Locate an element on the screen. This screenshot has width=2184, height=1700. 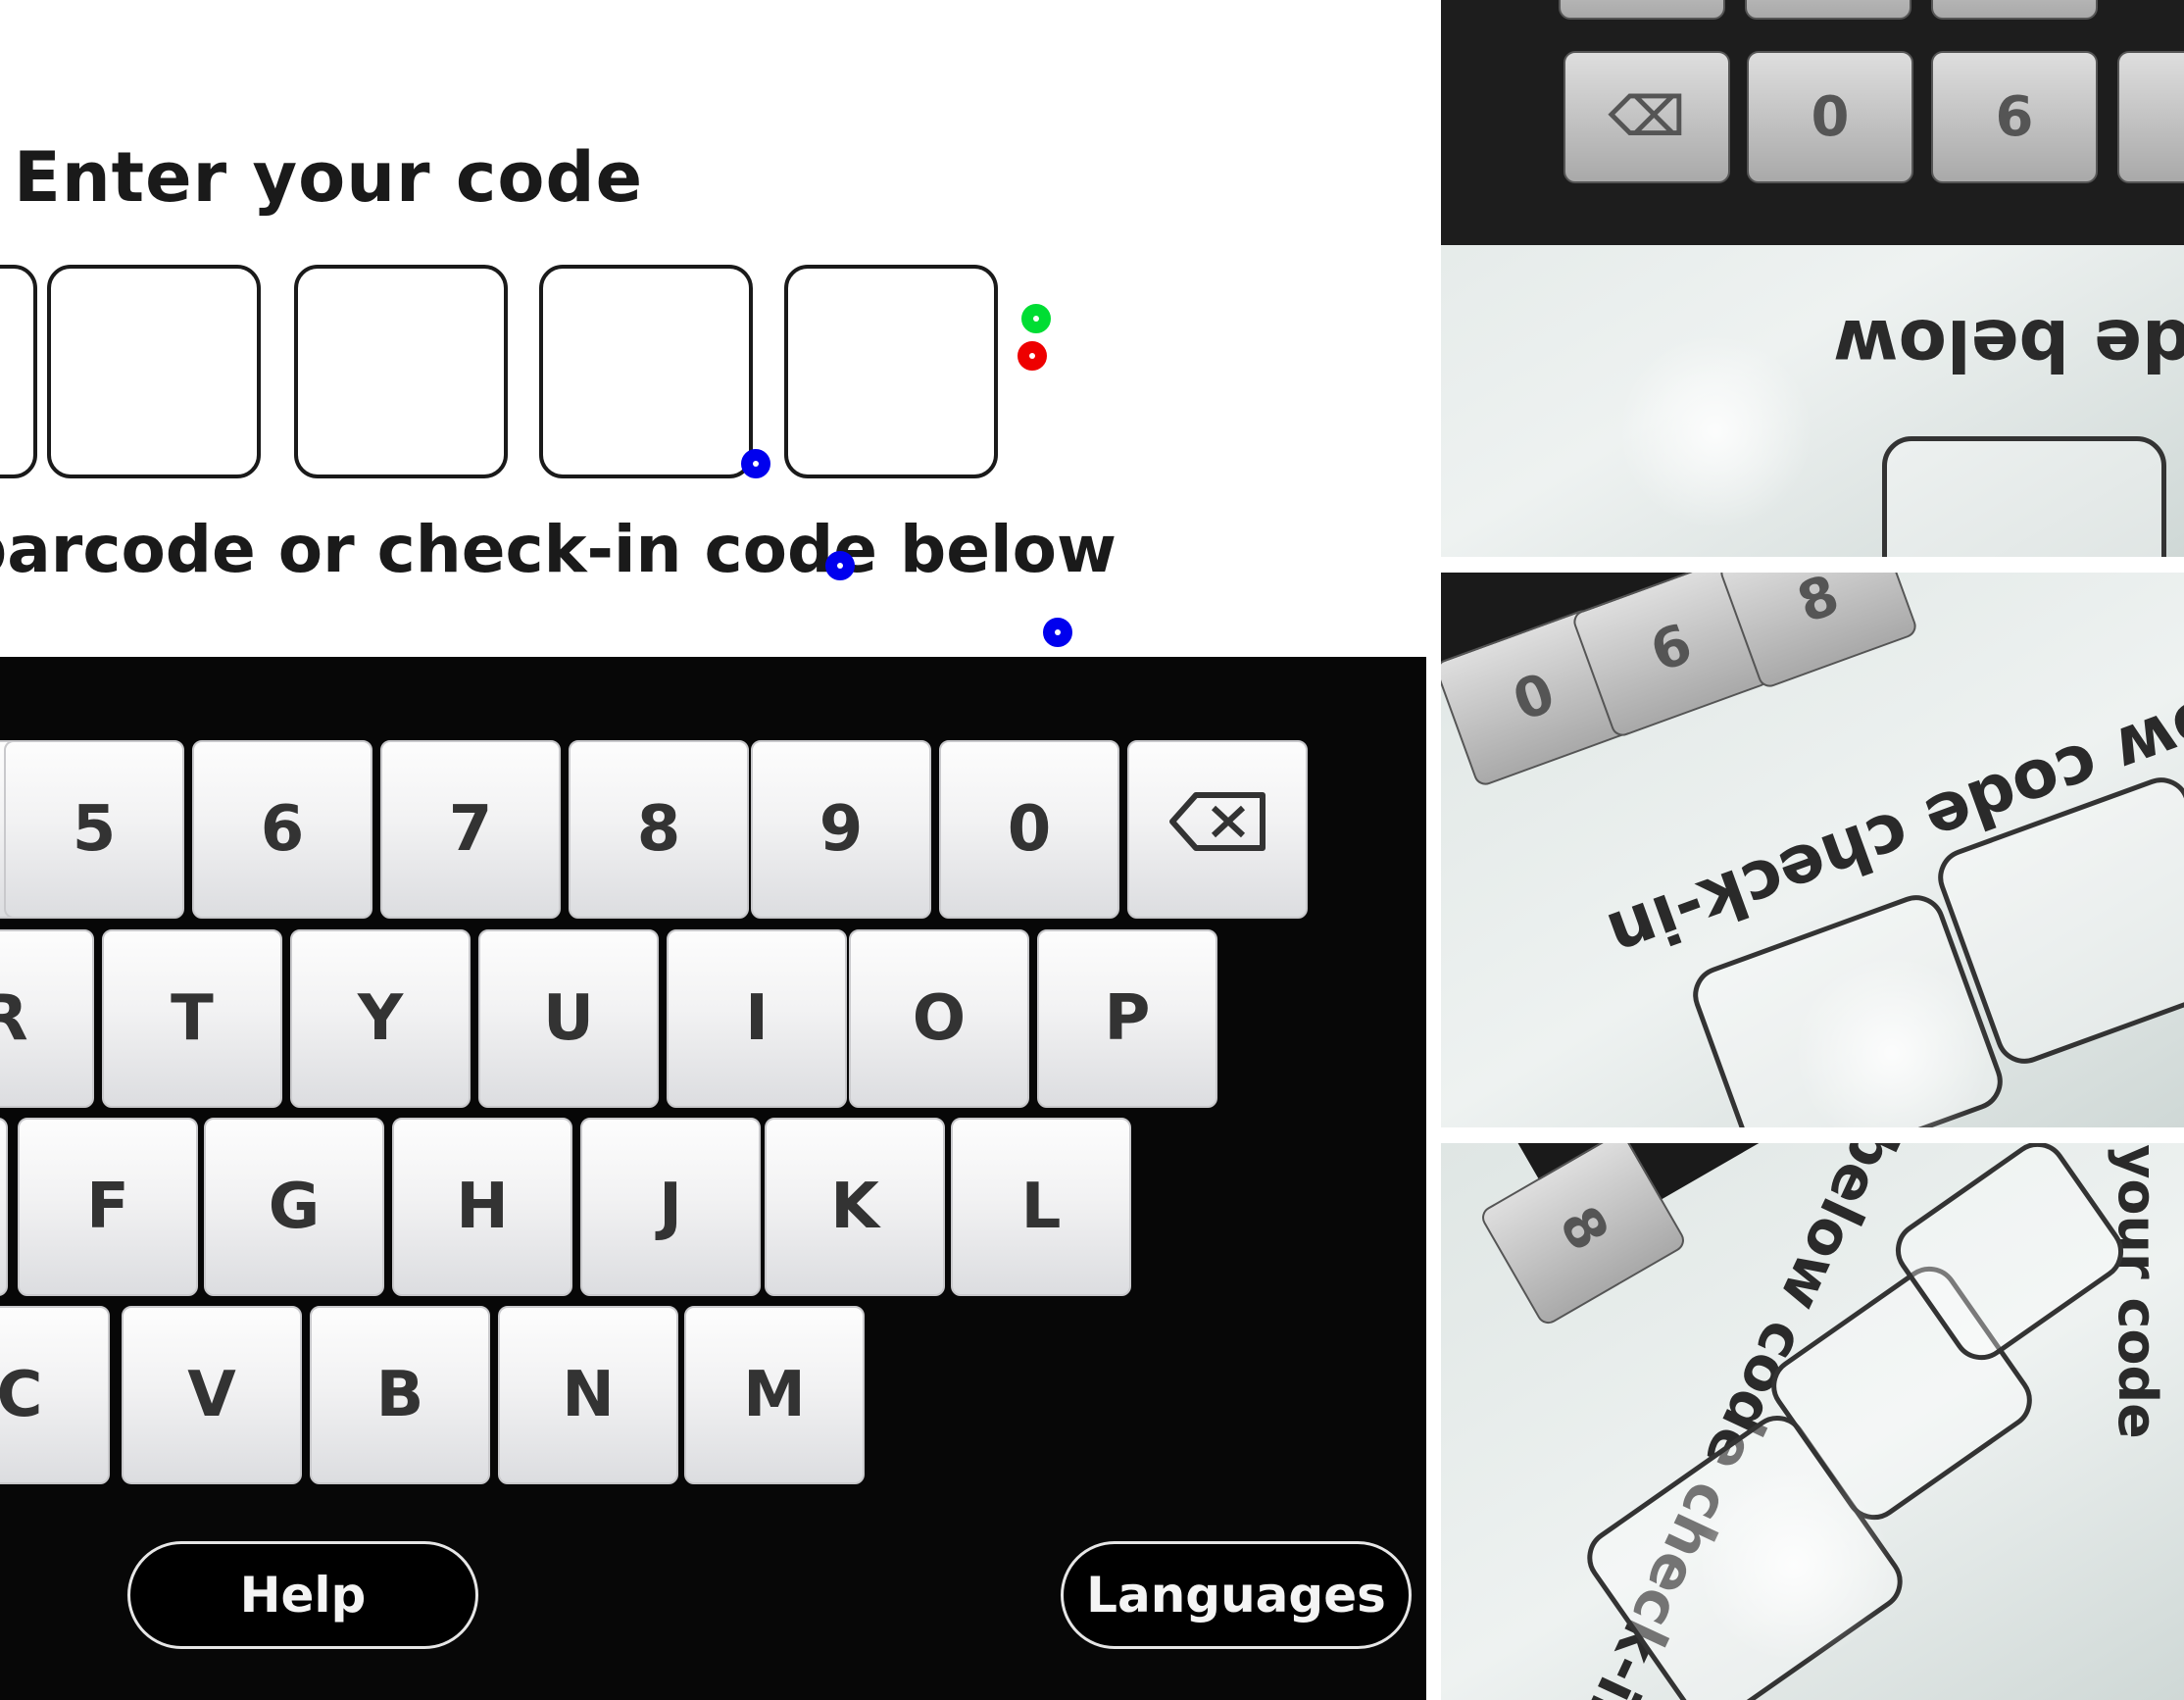
photo-key-8: 8 is located at coordinates (2150, 117).